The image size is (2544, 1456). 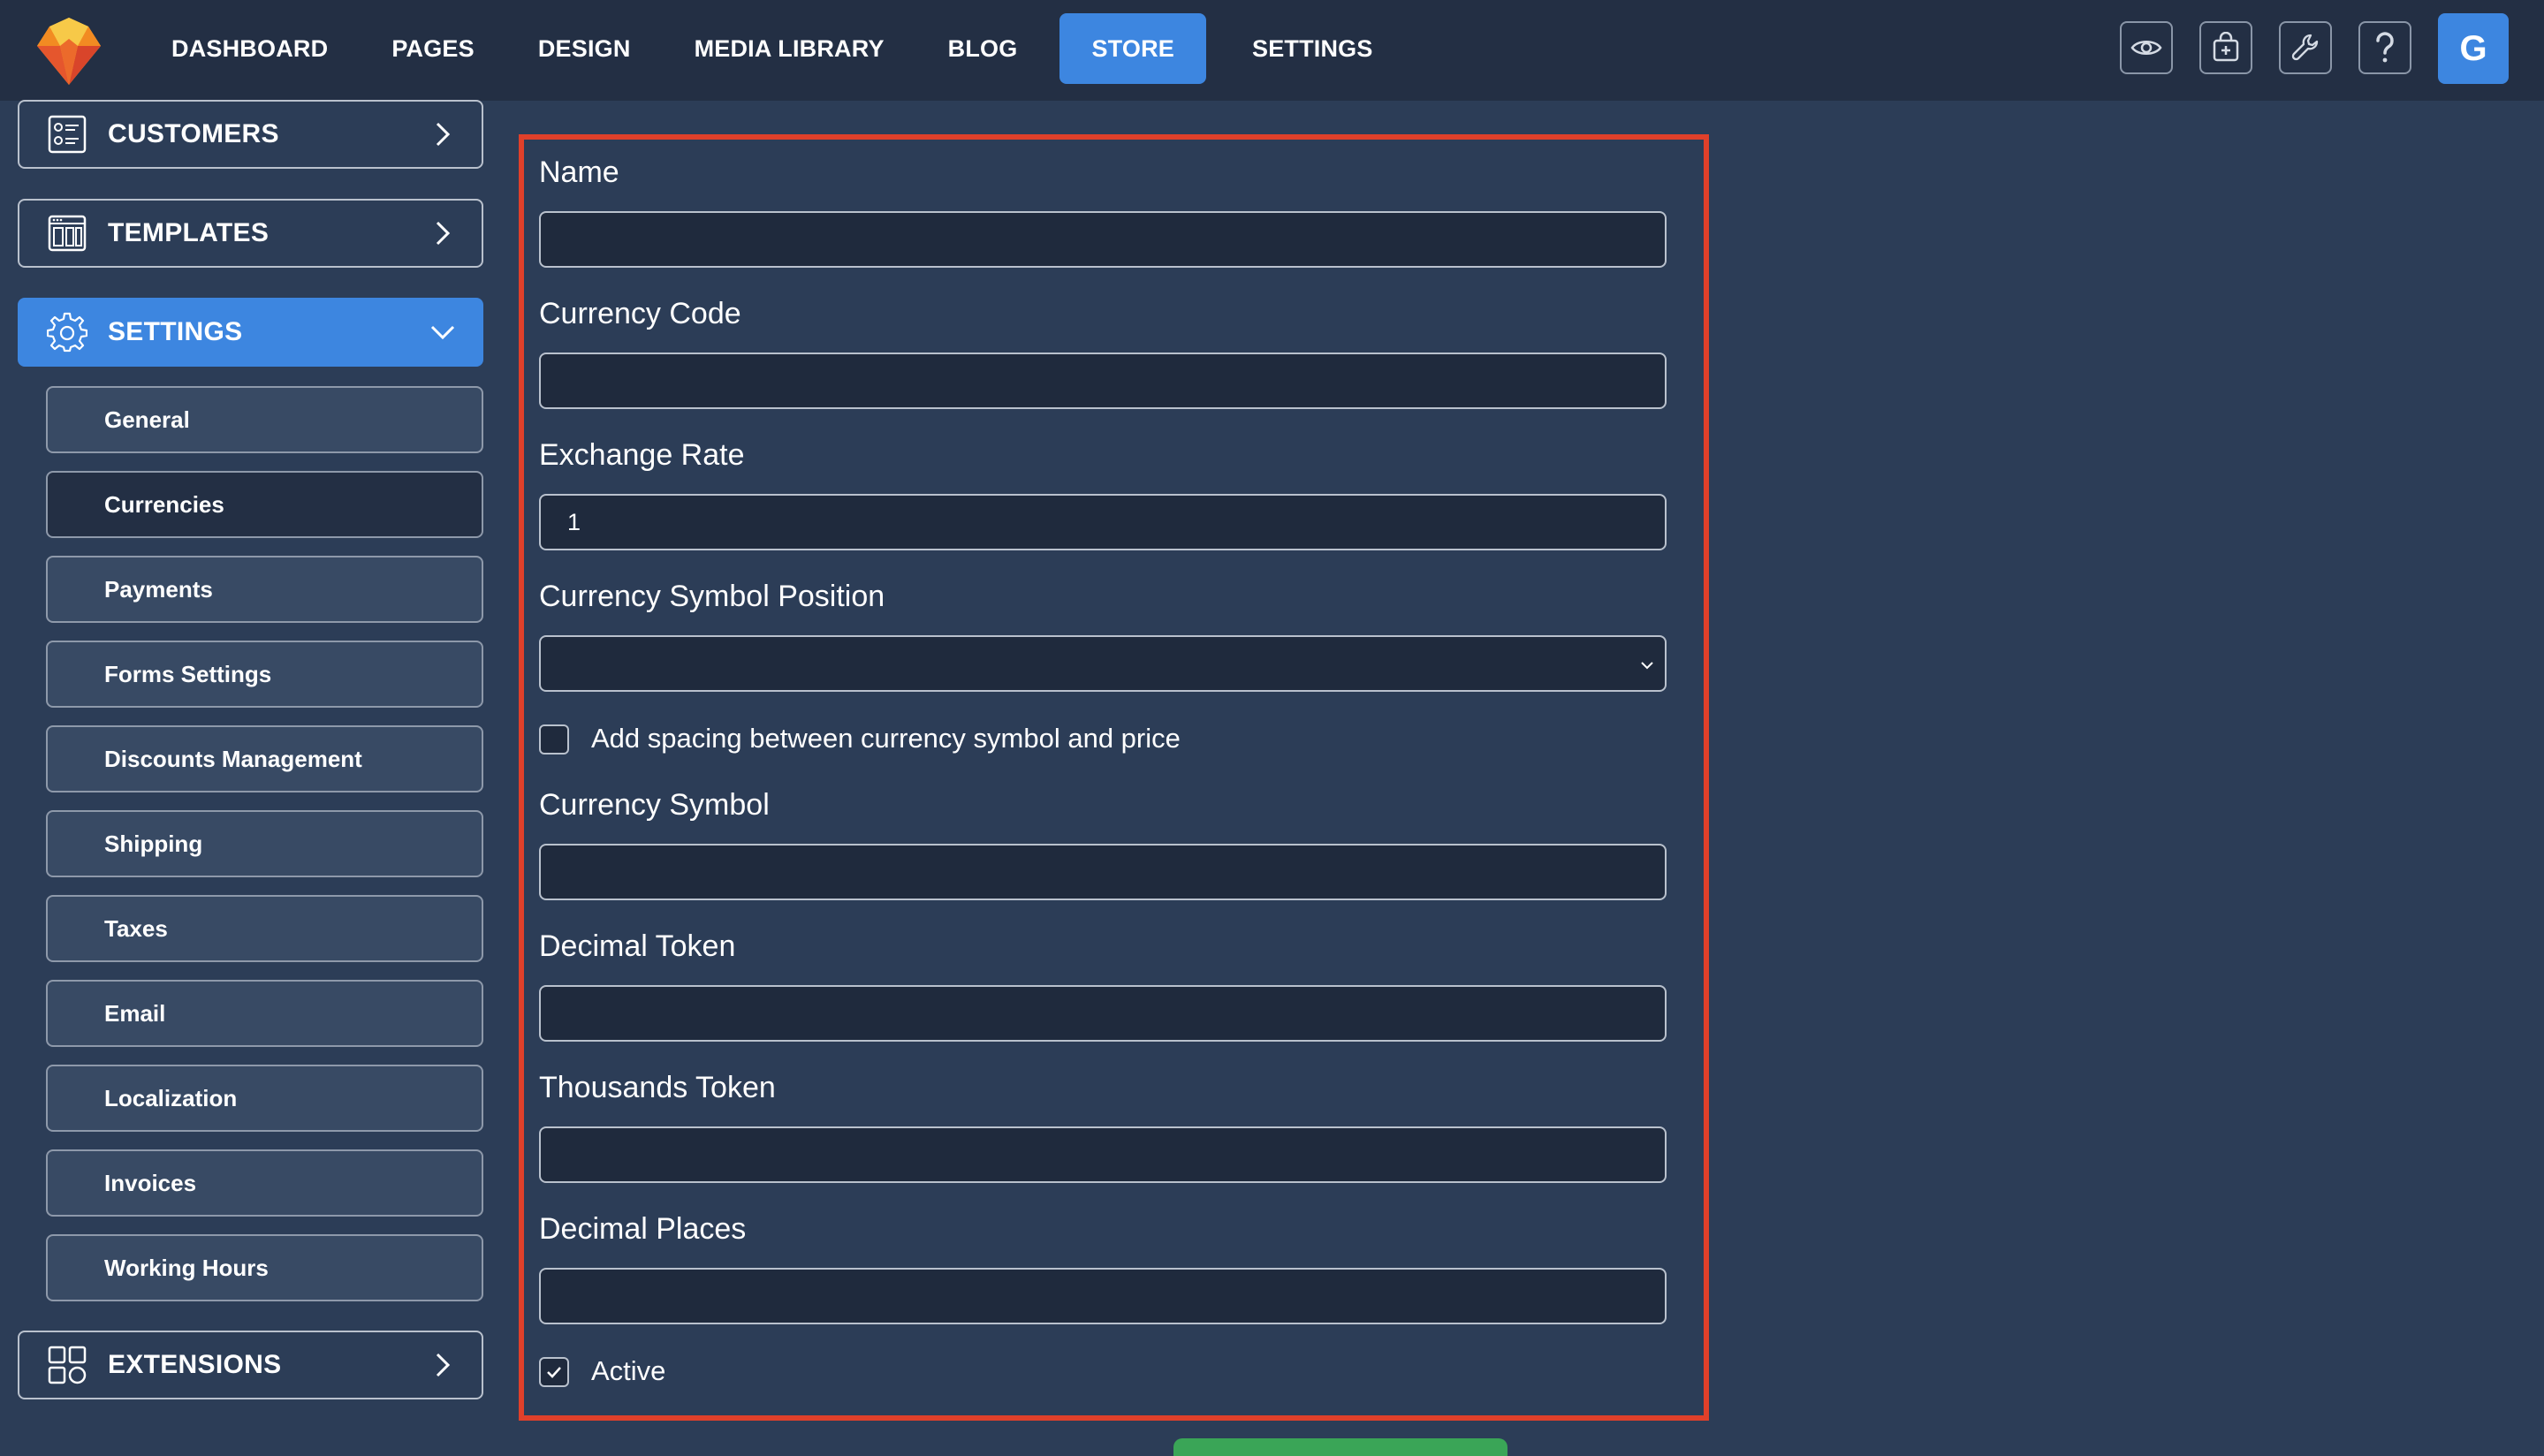 What do you see at coordinates (1103, 1154) in the screenshot?
I see `thousands-token-input` at bounding box center [1103, 1154].